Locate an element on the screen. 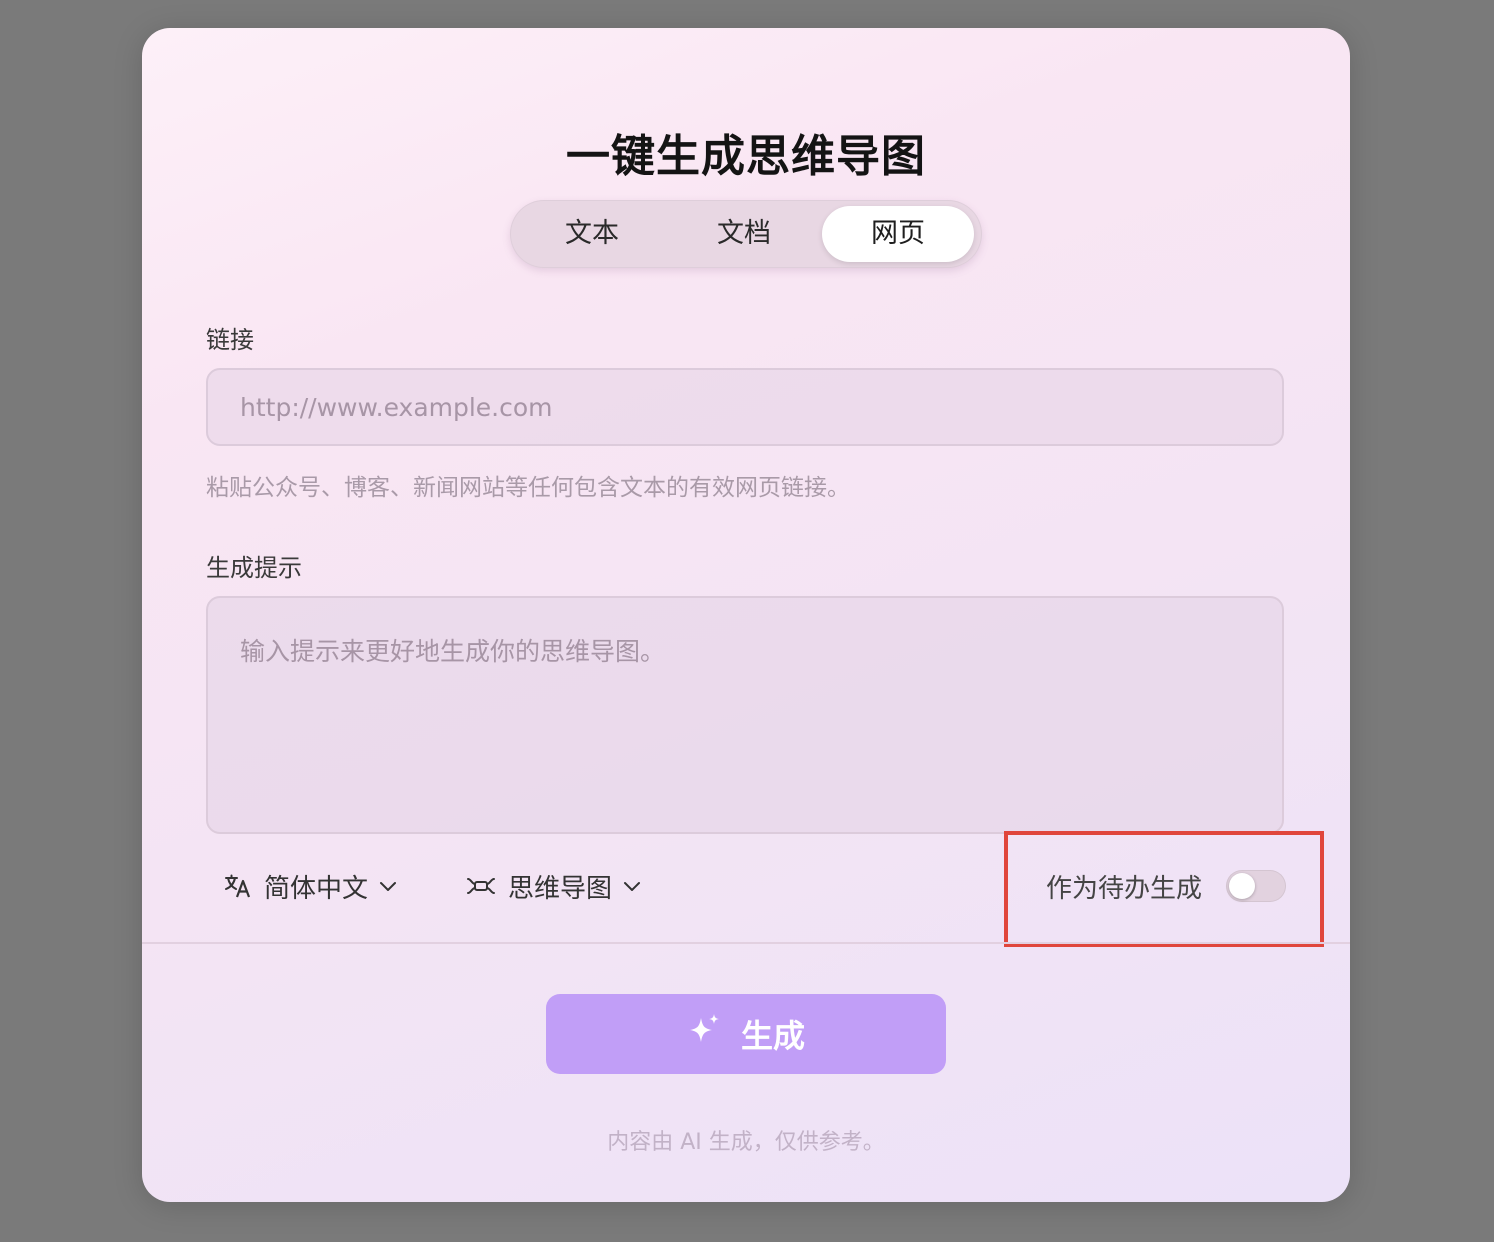 Image resolution: width=1494 pixels, height=1242 pixels. translate-icon is located at coordinates (238, 886).